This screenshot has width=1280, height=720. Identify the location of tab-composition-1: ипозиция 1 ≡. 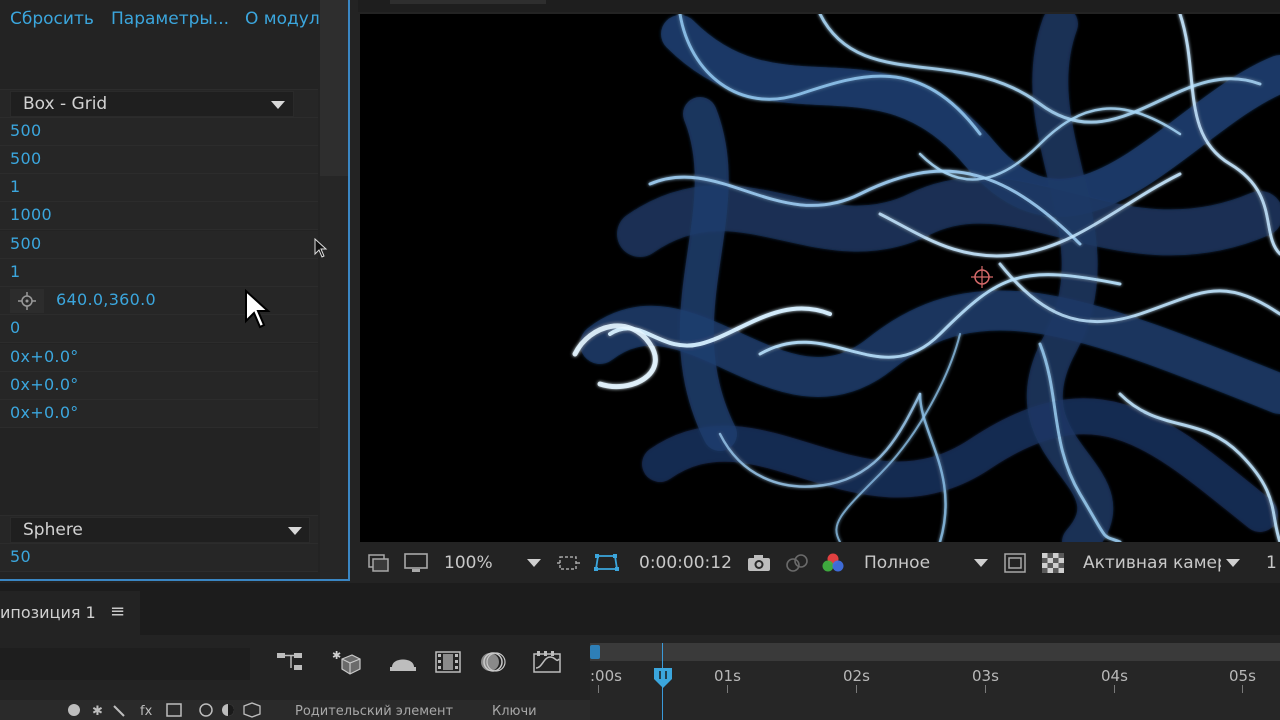
(70, 613).